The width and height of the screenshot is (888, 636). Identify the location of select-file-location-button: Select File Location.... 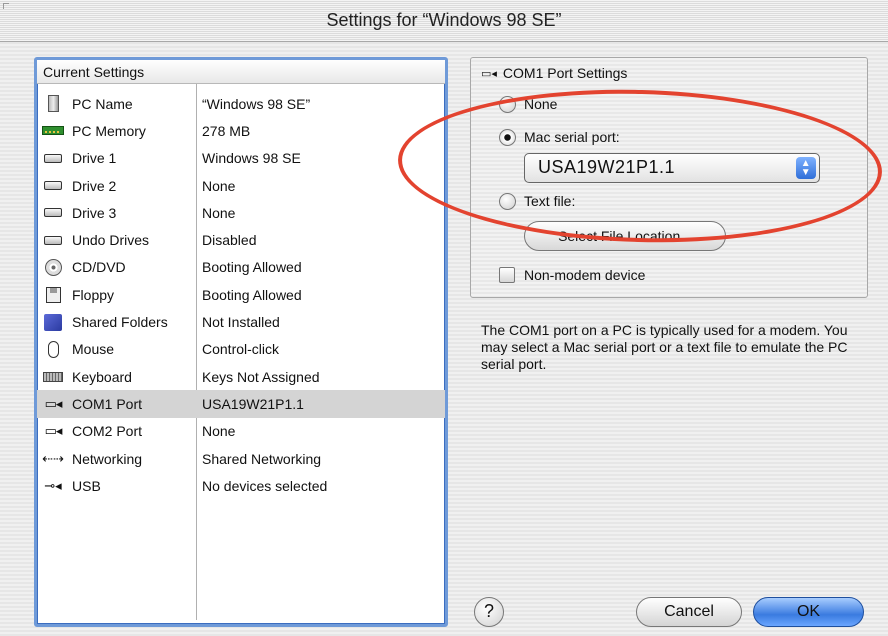
(625, 236).